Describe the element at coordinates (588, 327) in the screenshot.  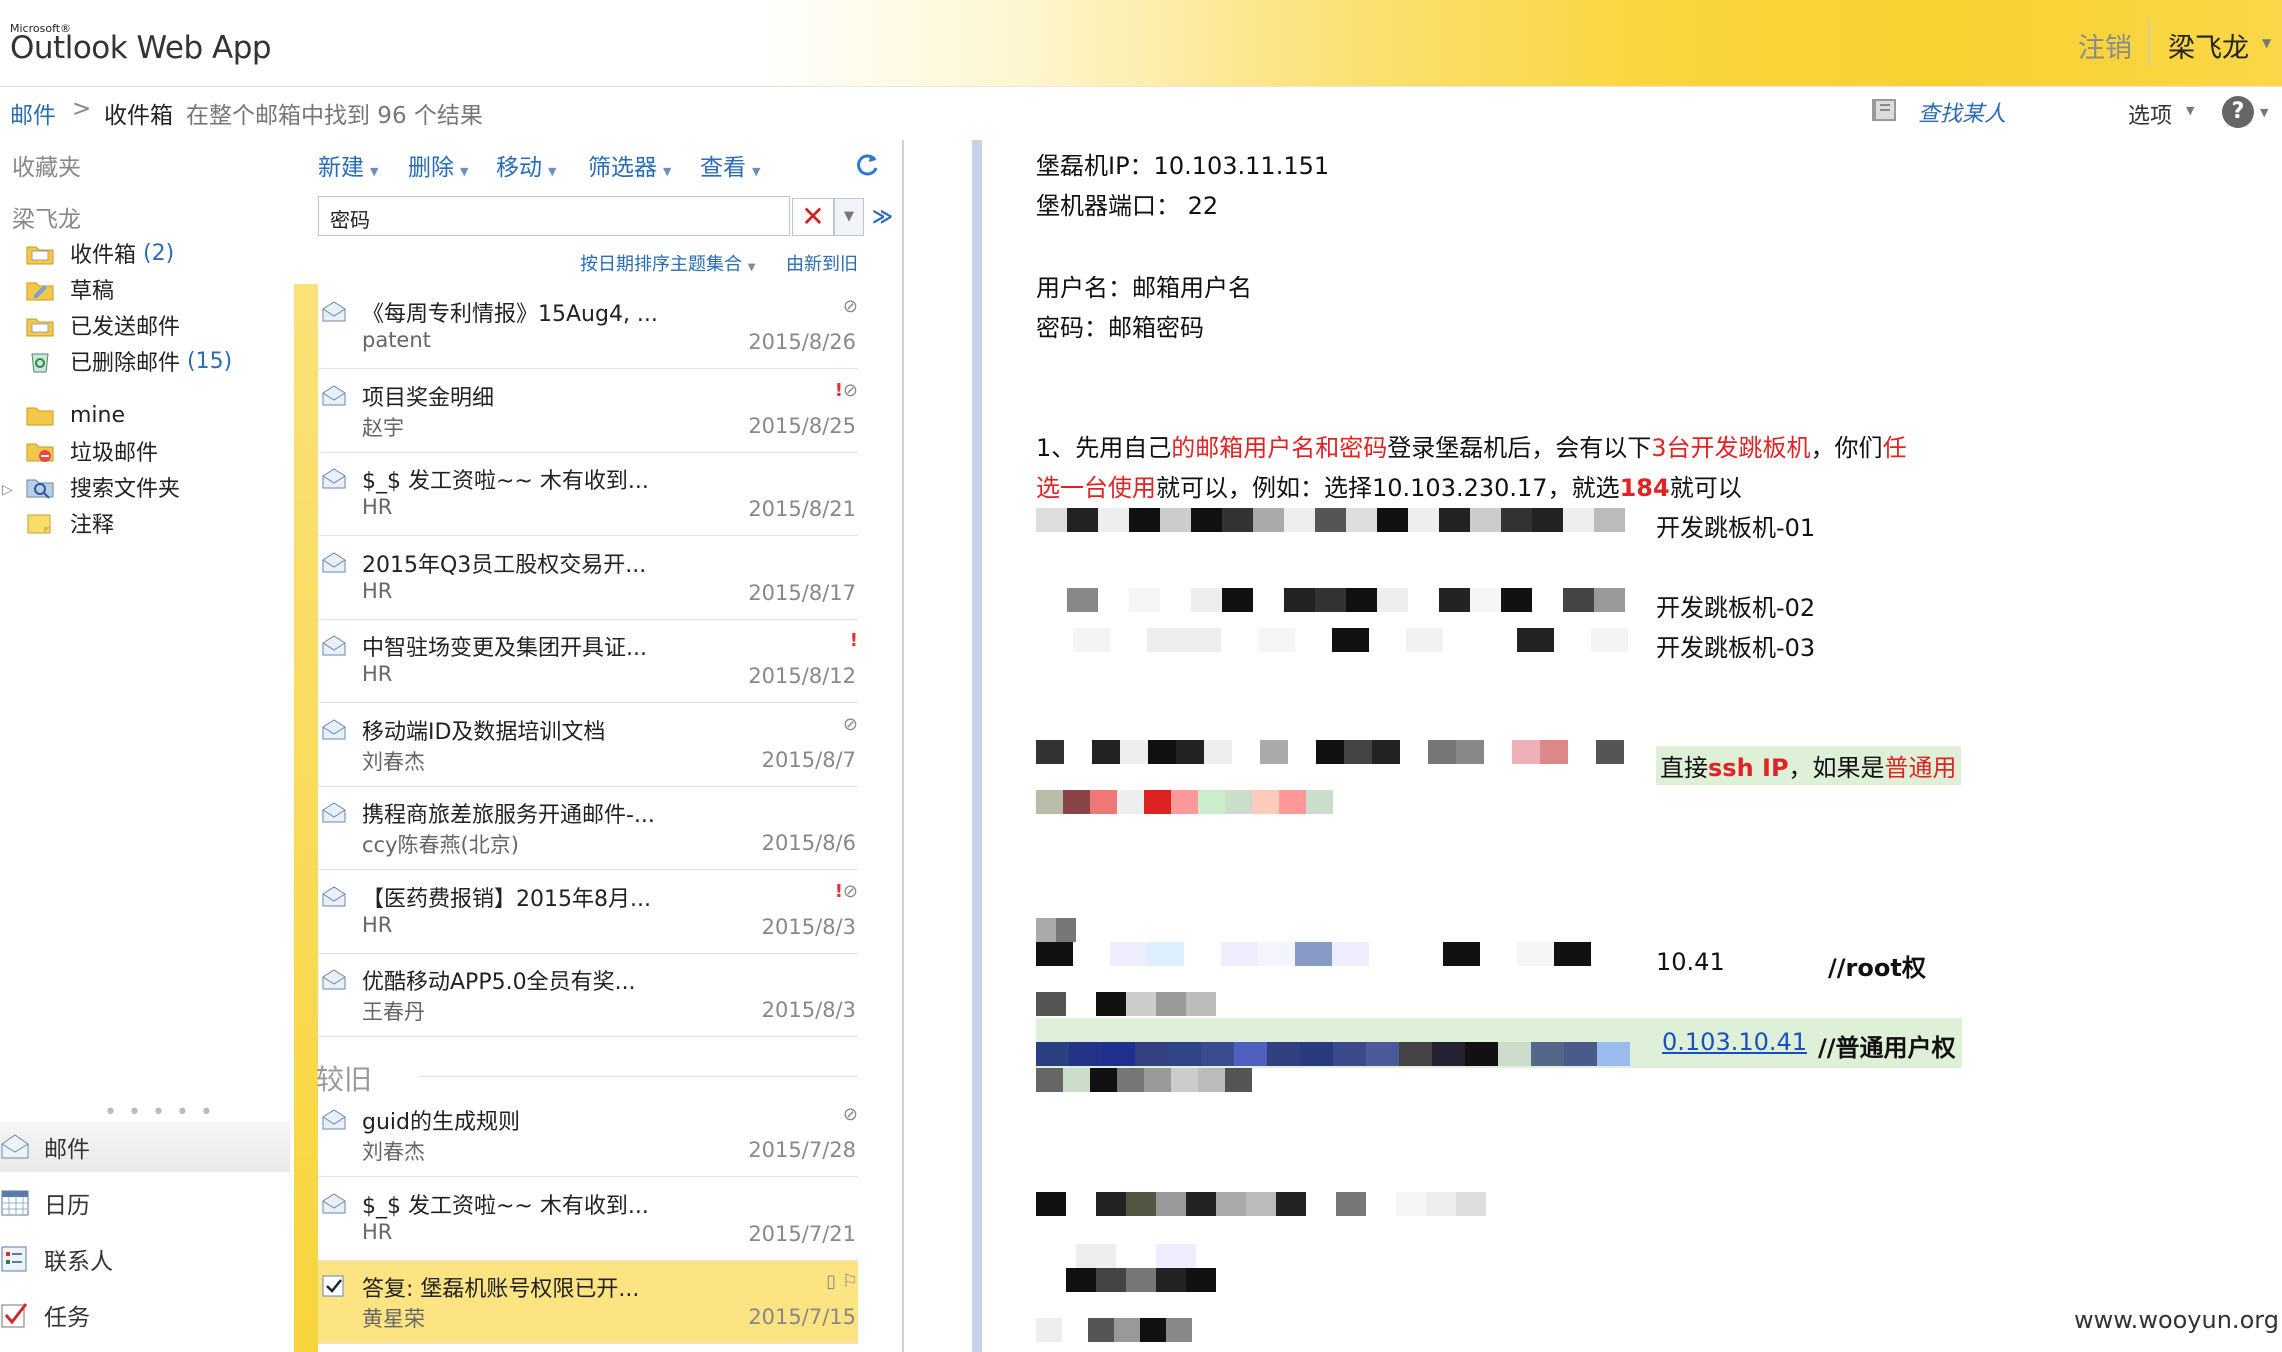
I see `message-row: 《每周专利情报》15Aug4, ... patent 2015/8/26 ⊘` at that location.